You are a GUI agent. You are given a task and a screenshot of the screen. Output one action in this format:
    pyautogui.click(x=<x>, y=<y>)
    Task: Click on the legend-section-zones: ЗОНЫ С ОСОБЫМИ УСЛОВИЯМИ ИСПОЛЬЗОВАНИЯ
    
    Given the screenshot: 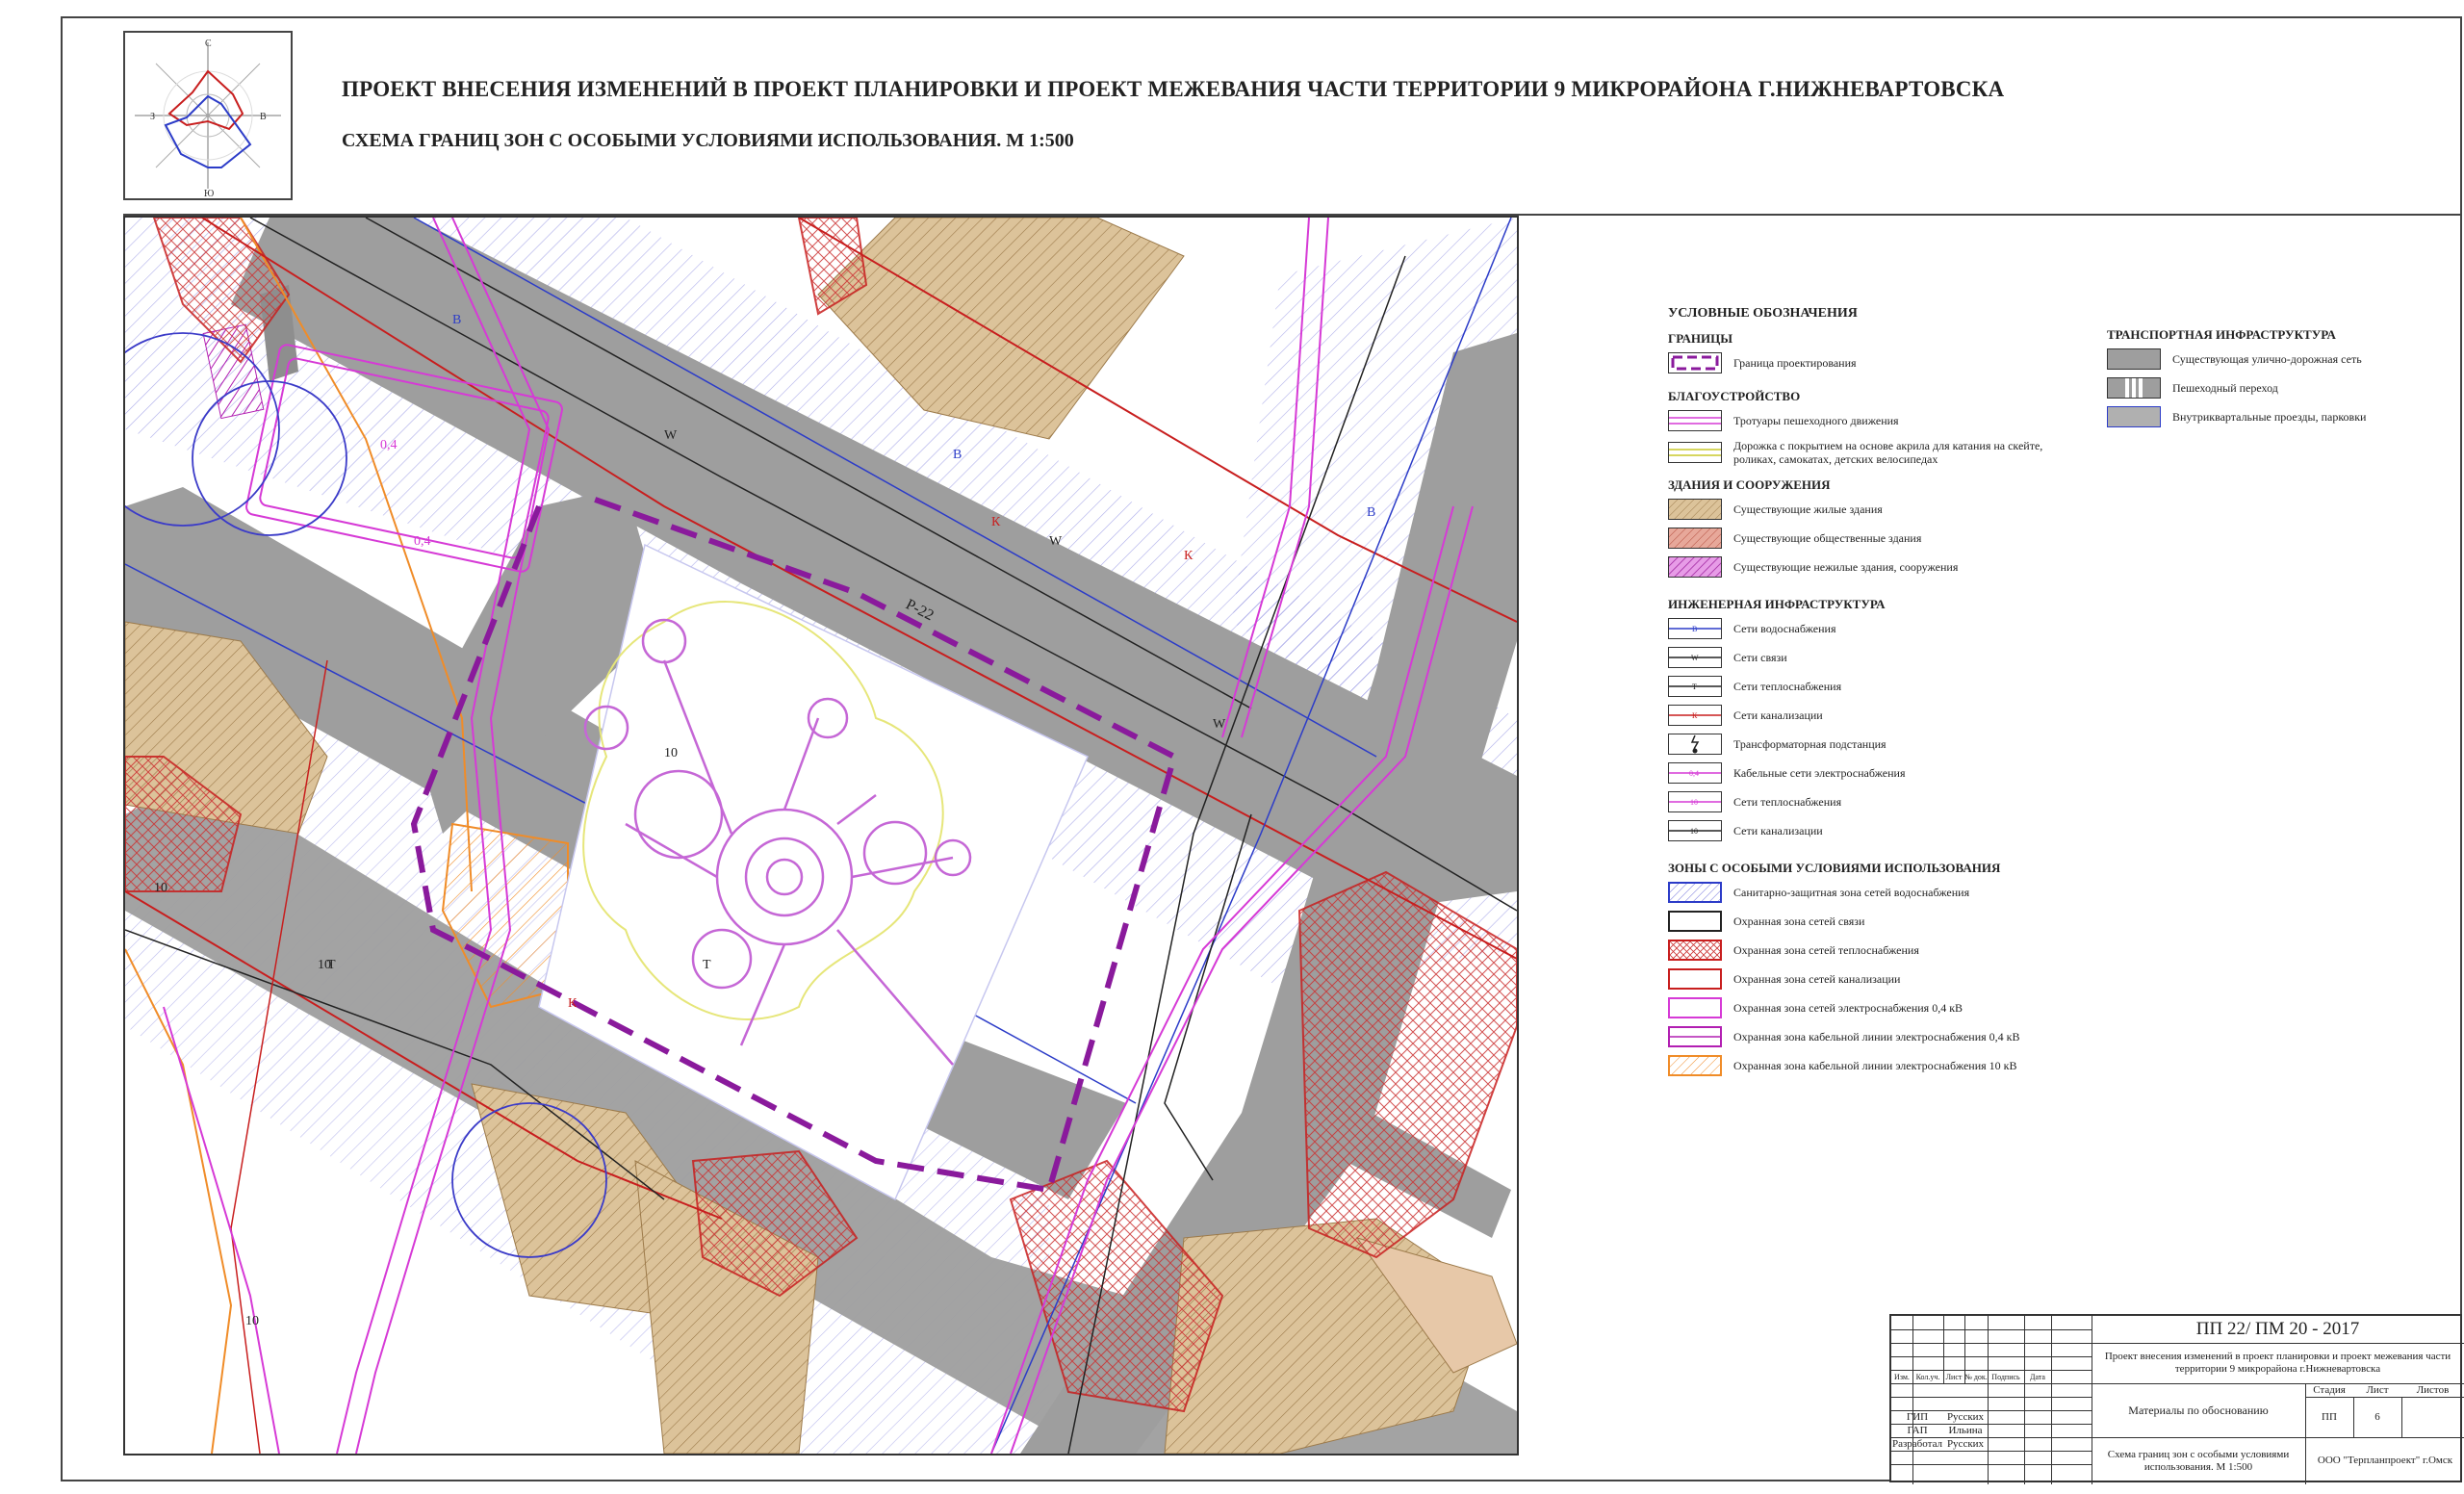 What is the action you would take?
    pyautogui.click(x=1834, y=868)
    